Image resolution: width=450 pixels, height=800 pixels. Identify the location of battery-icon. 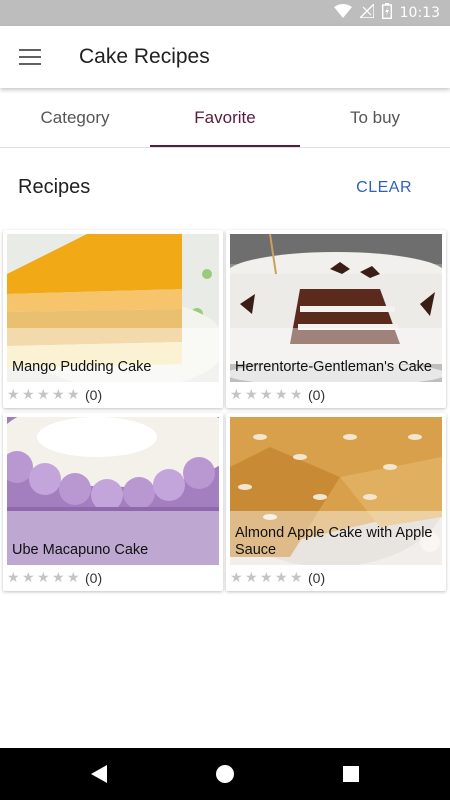
(386, 13).